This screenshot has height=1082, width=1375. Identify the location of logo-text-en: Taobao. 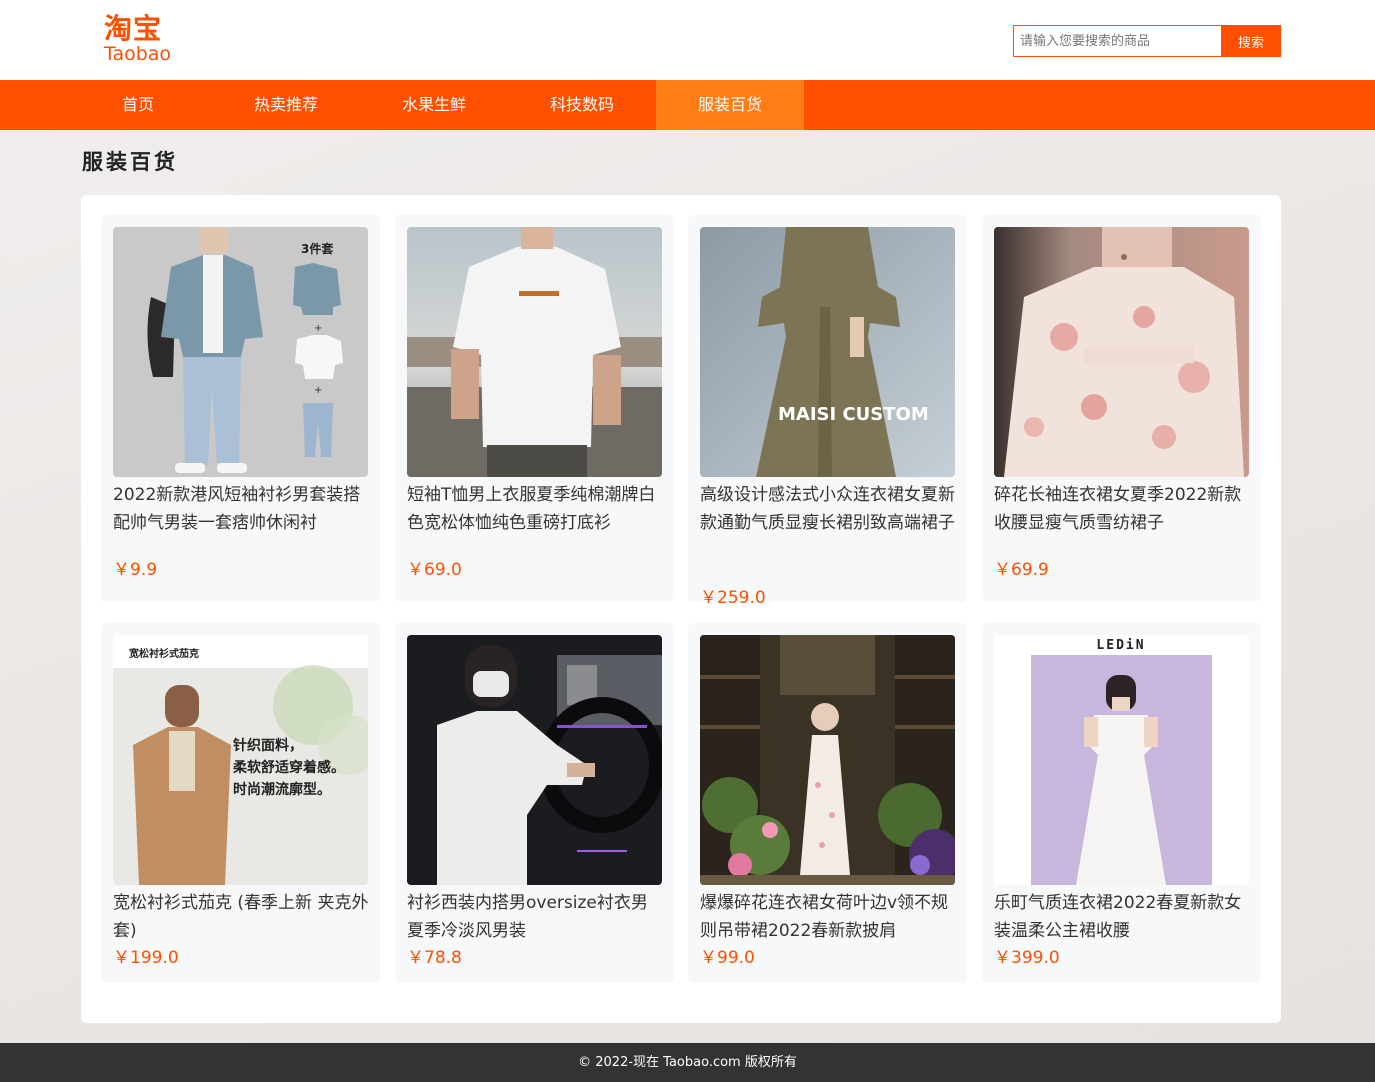
(138, 54).